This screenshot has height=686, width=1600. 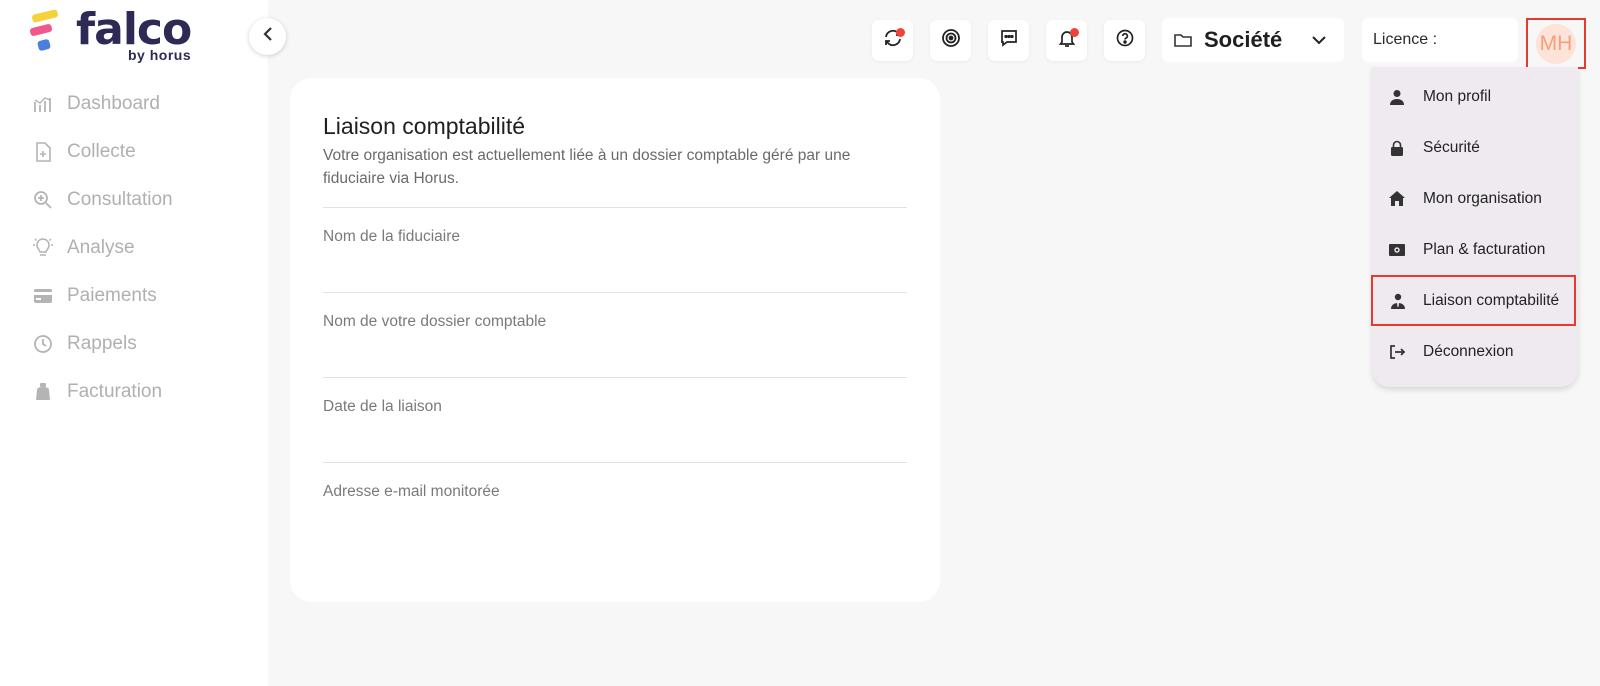 I want to click on menu-item-label: Mon profil, so click(x=1457, y=96).